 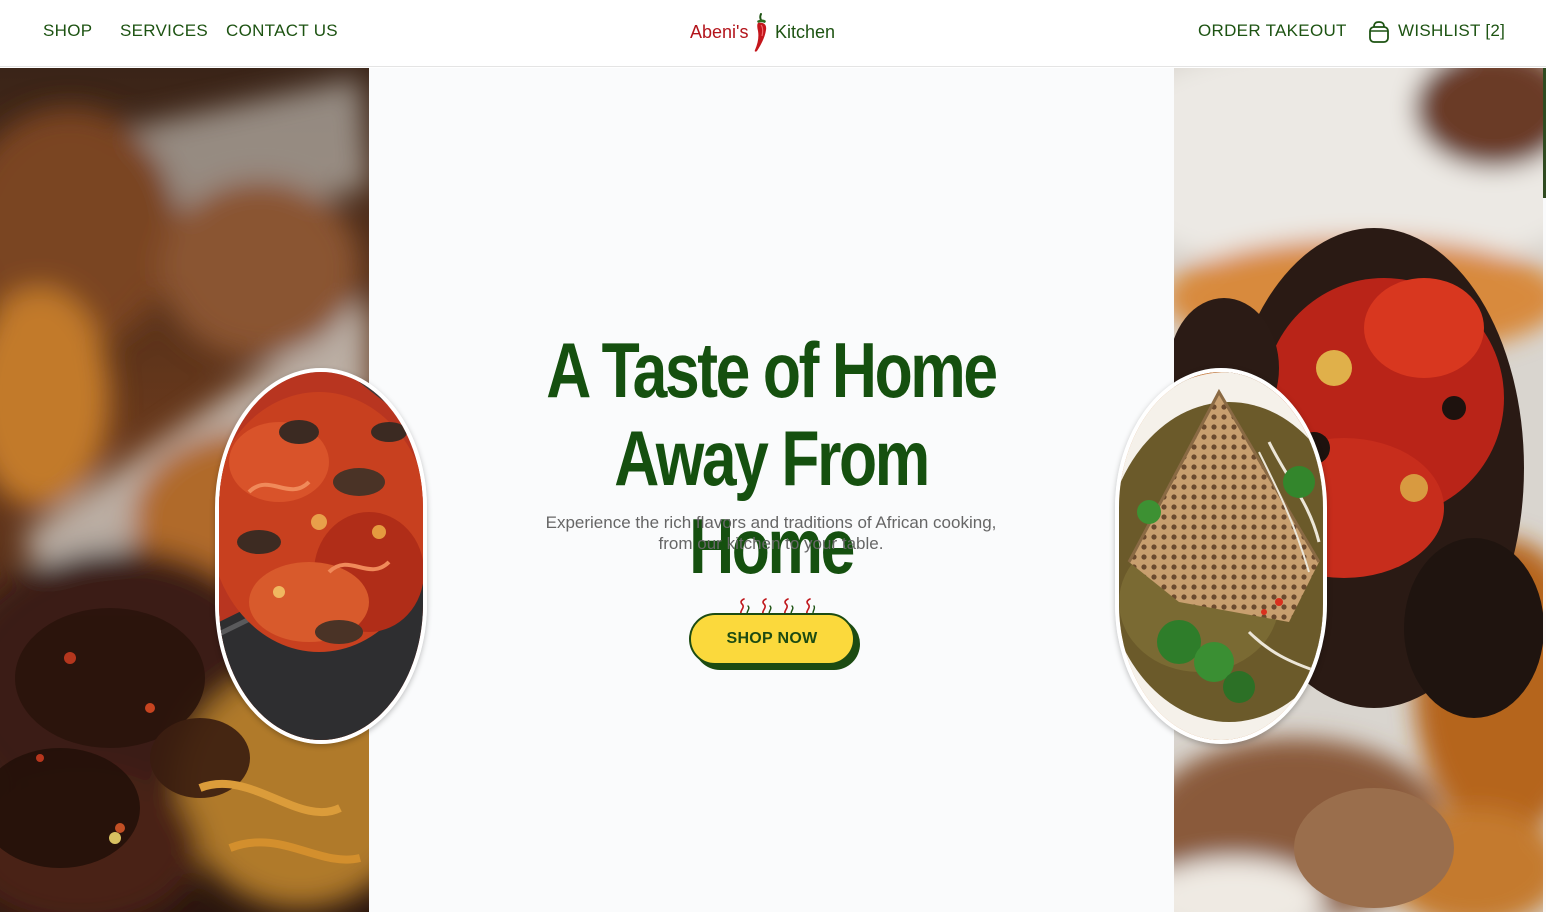 What do you see at coordinates (805, 32) in the screenshot?
I see `logo-text-kitchen: Kitchen` at bounding box center [805, 32].